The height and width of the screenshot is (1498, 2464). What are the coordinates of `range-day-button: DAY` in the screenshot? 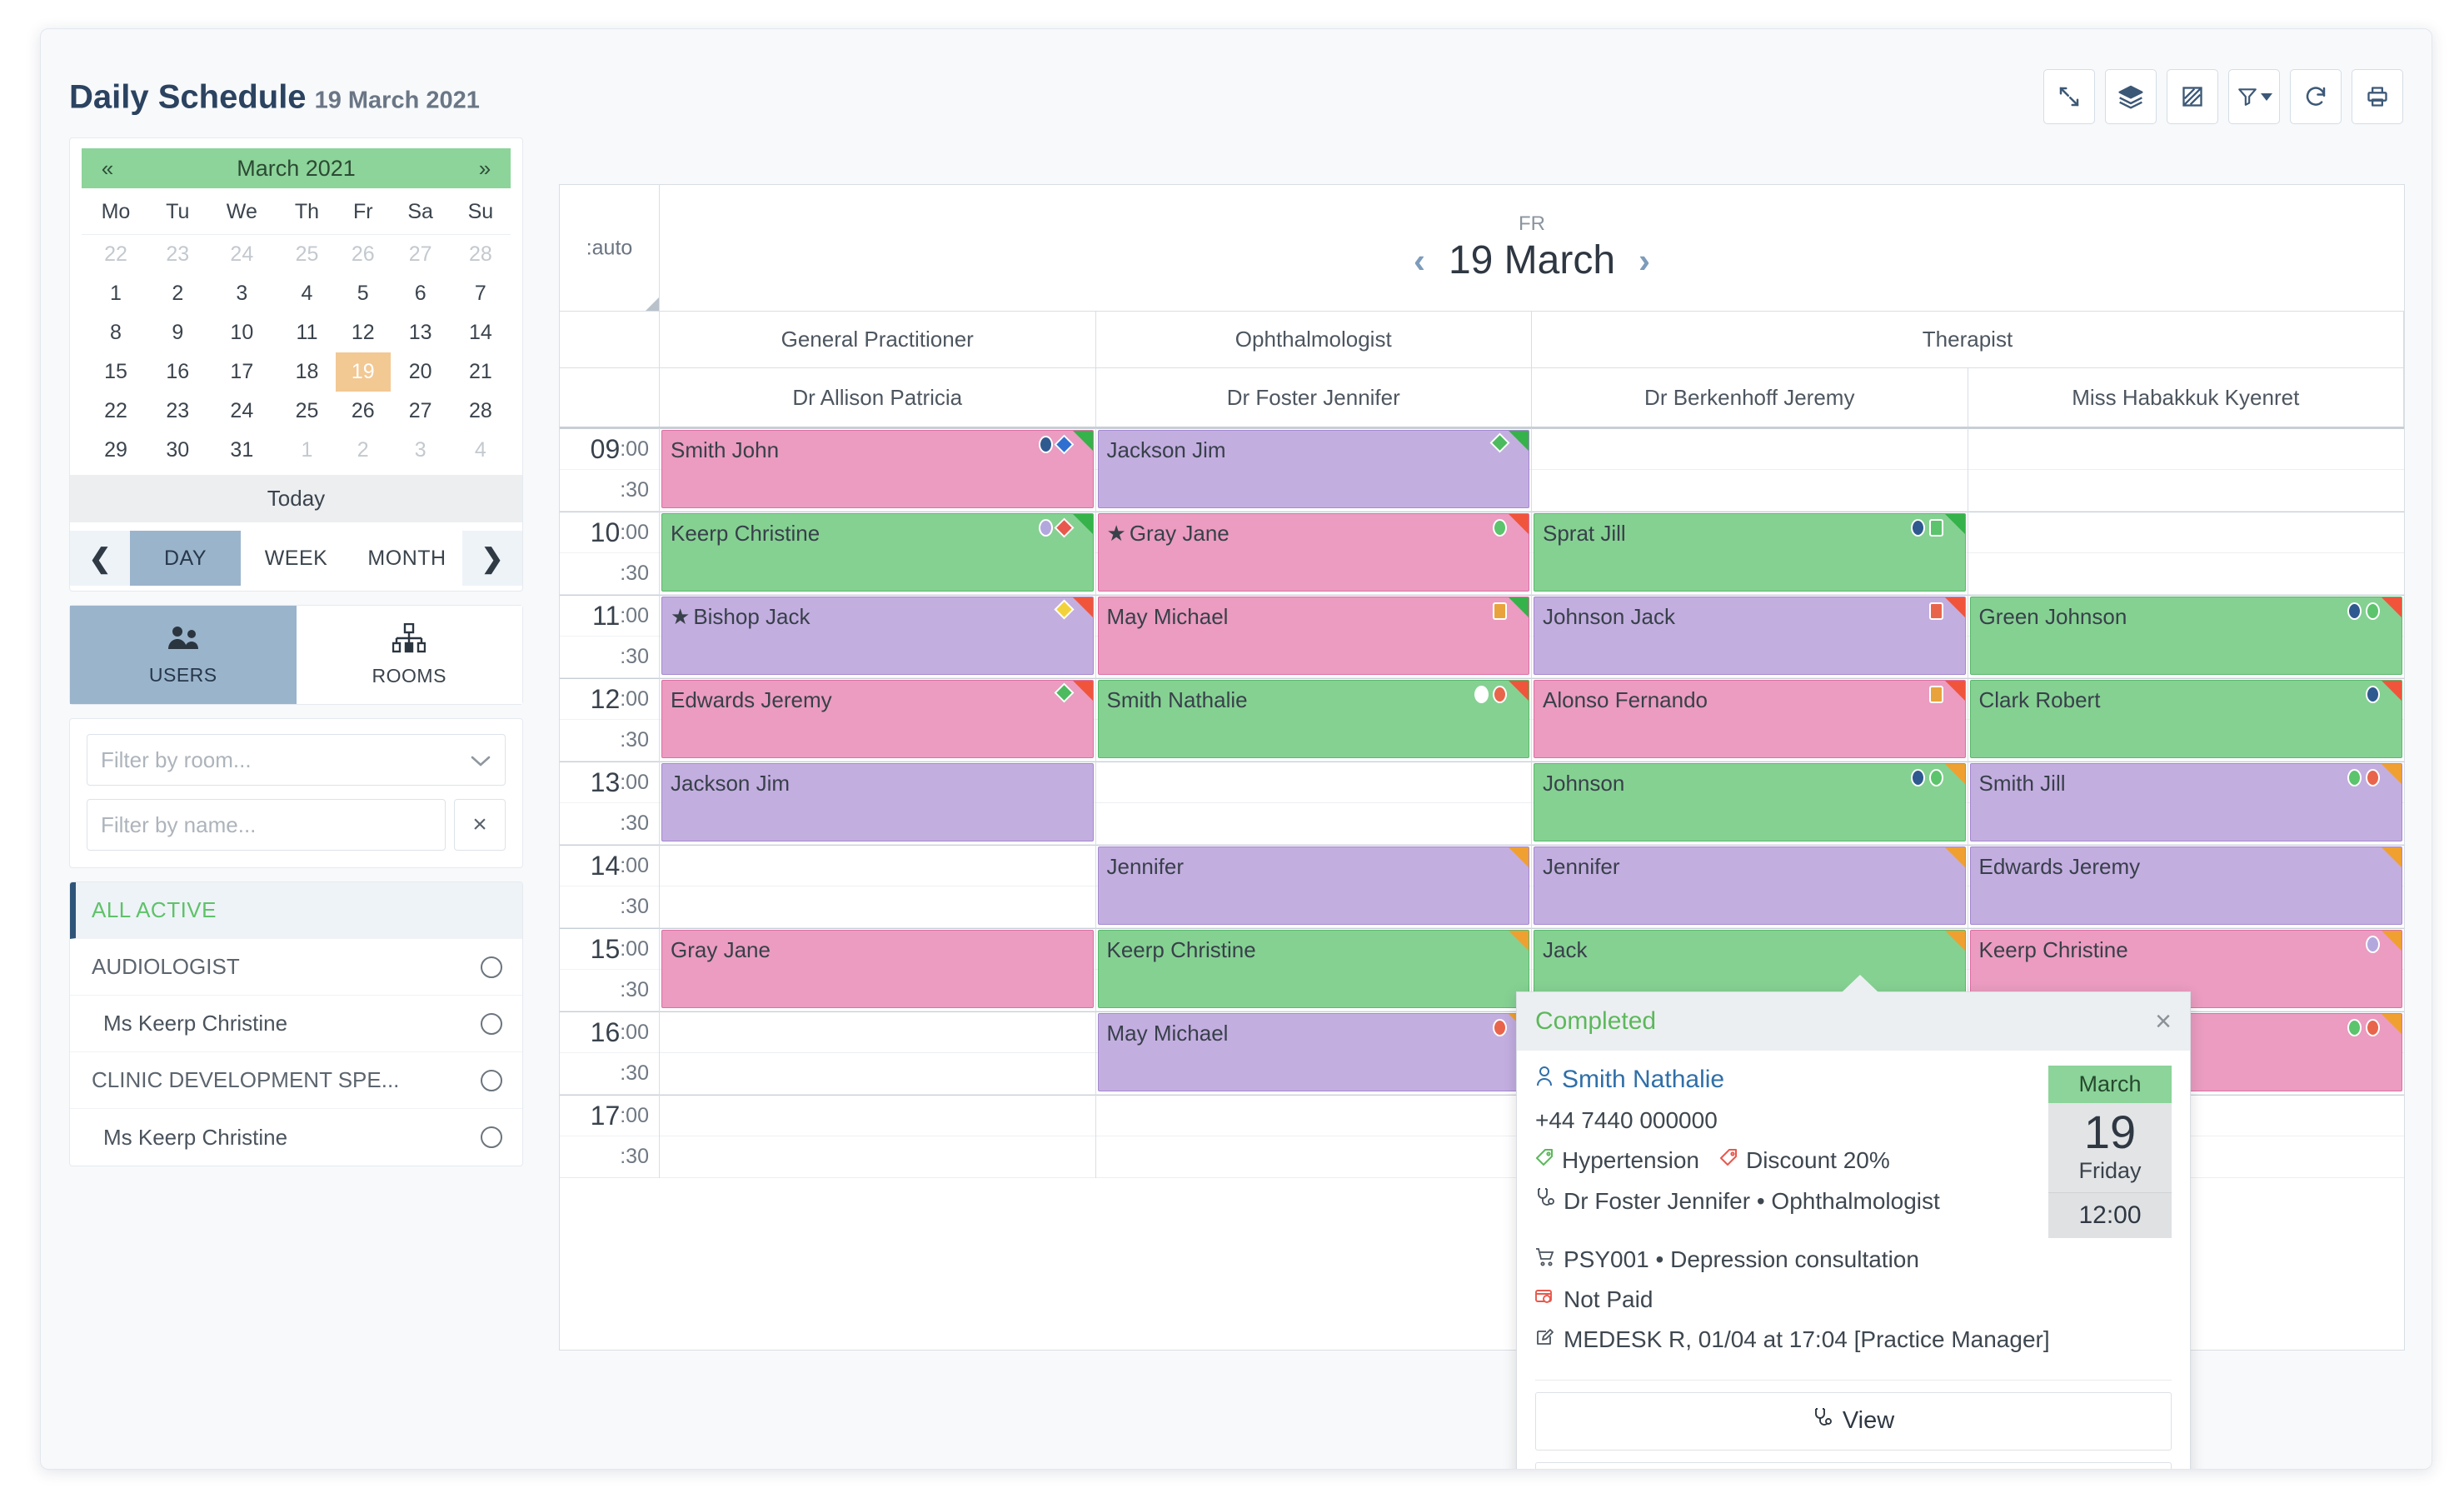 It's located at (185, 558).